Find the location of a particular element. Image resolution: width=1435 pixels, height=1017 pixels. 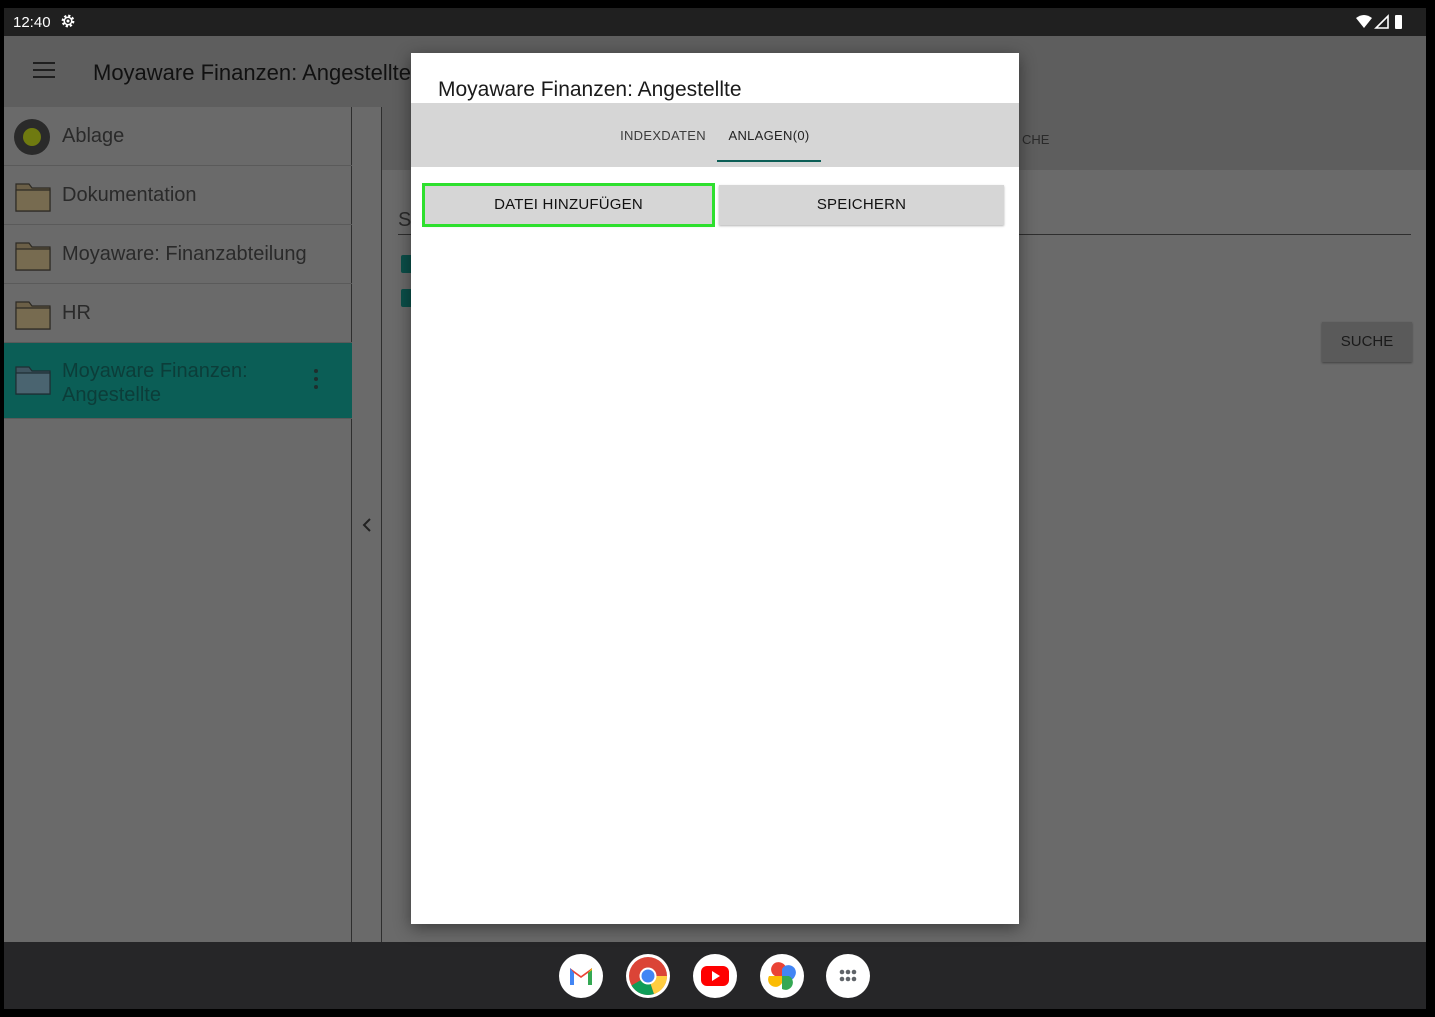

status-icons is located at coordinates (1379, 21).